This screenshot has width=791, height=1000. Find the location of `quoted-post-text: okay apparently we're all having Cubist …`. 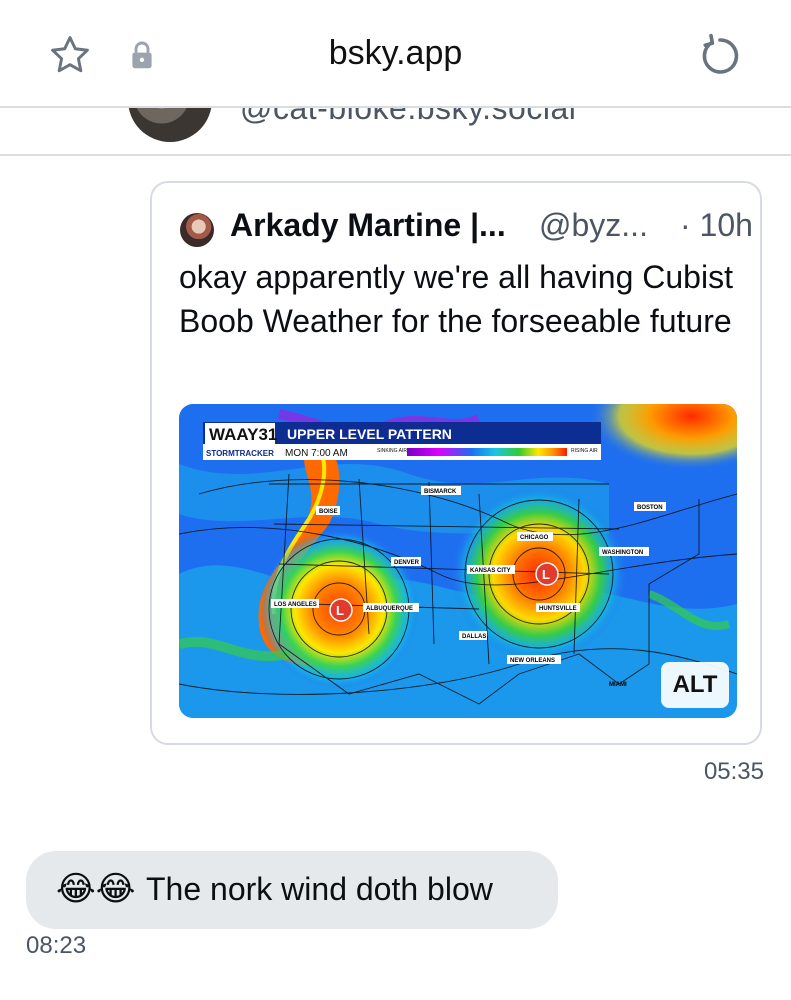

quoted-post-text: okay apparently we're all having Cubist … is located at coordinates (456, 299).